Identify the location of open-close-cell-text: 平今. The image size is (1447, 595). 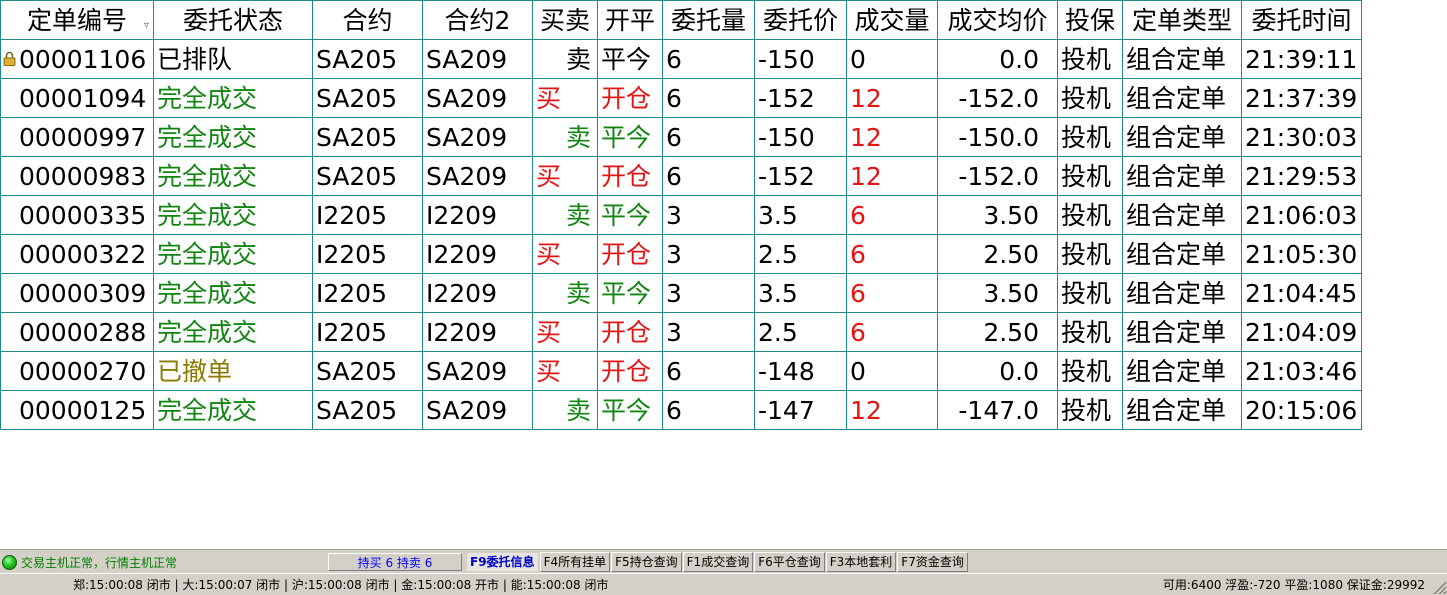
(626, 59).